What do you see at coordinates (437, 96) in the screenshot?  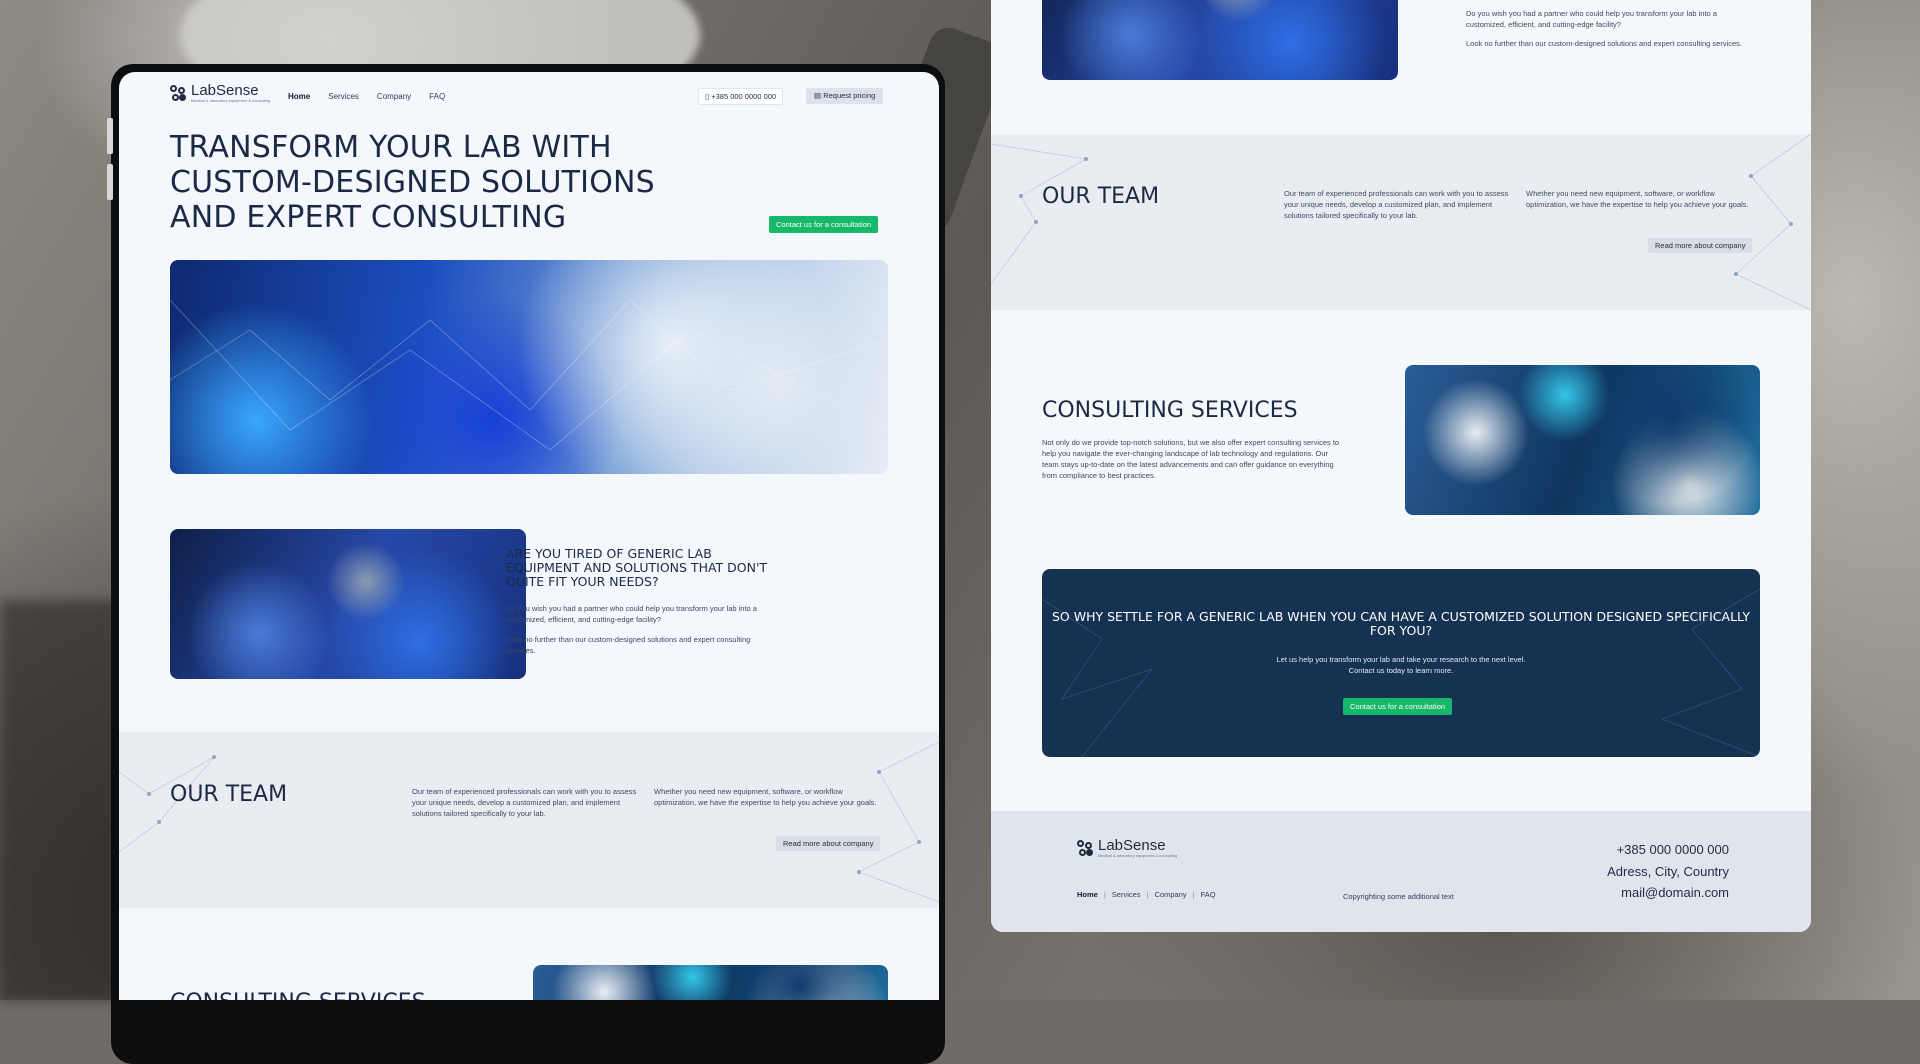 I see `nav-faq: FAQ` at bounding box center [437, 96].